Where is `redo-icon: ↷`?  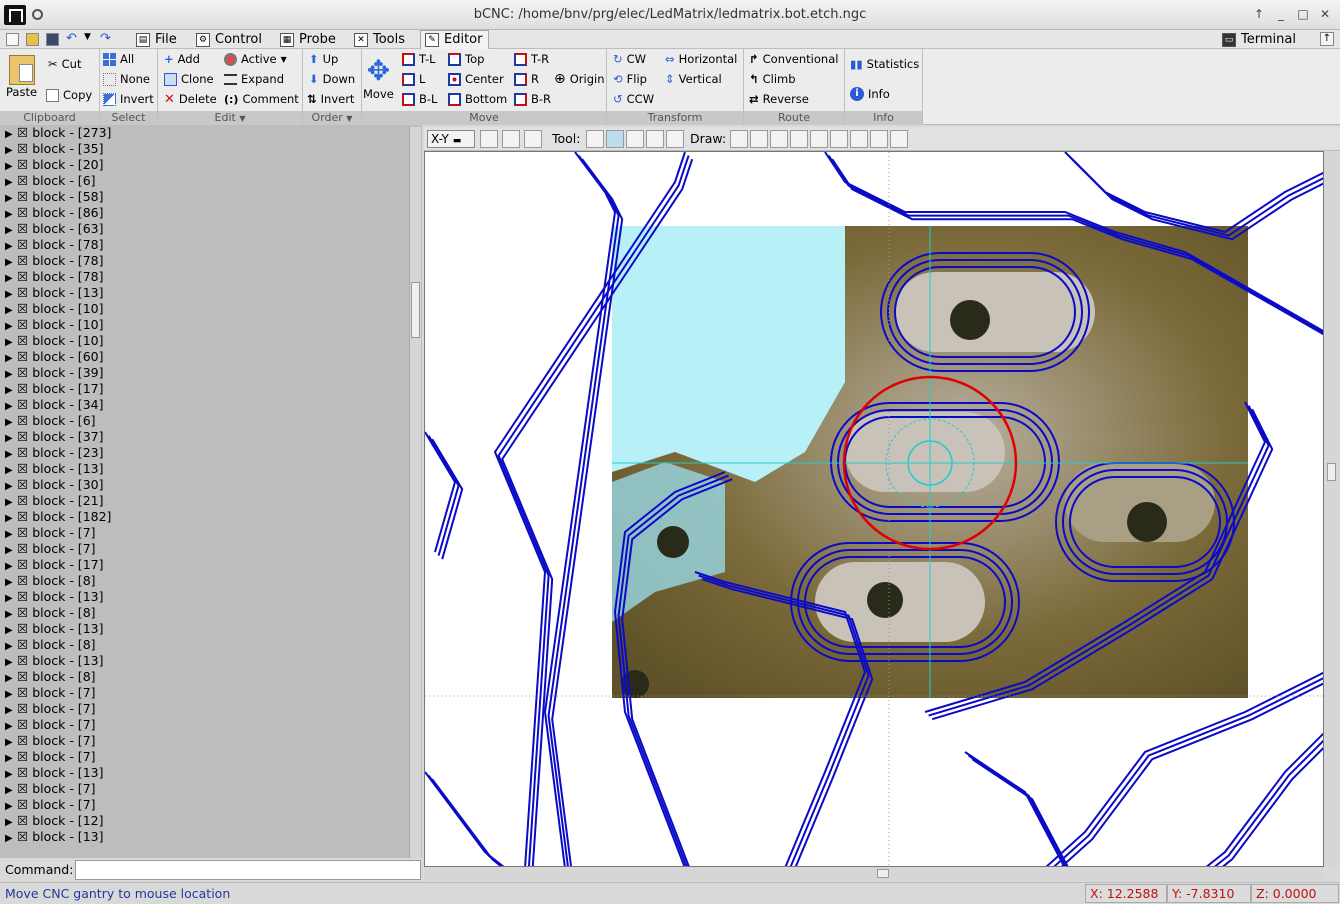 redo-icon: ↷ is located at coordinates (105, 38).